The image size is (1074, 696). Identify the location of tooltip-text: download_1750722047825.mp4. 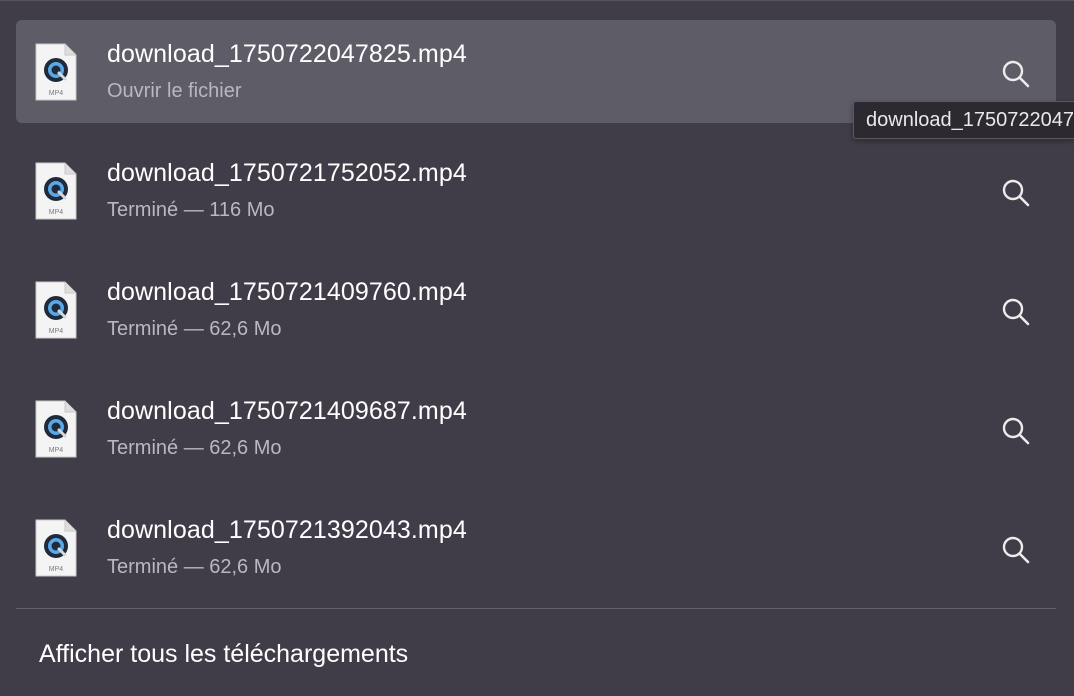
(970, 120).